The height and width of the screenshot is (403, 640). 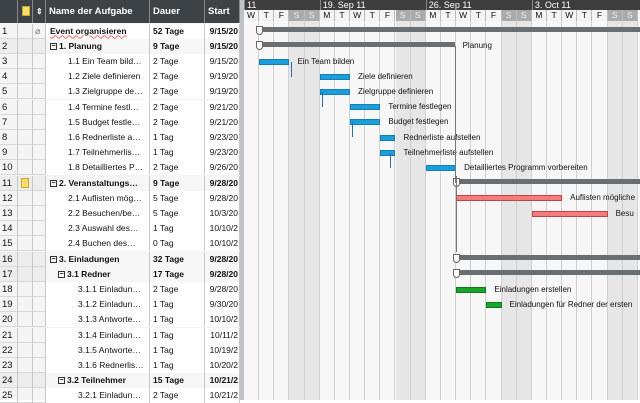 What do you see at coordinates (177, 381) in the screenshot?
I see `duration-cell: 15 Tage` at bounding box center [177, 381].